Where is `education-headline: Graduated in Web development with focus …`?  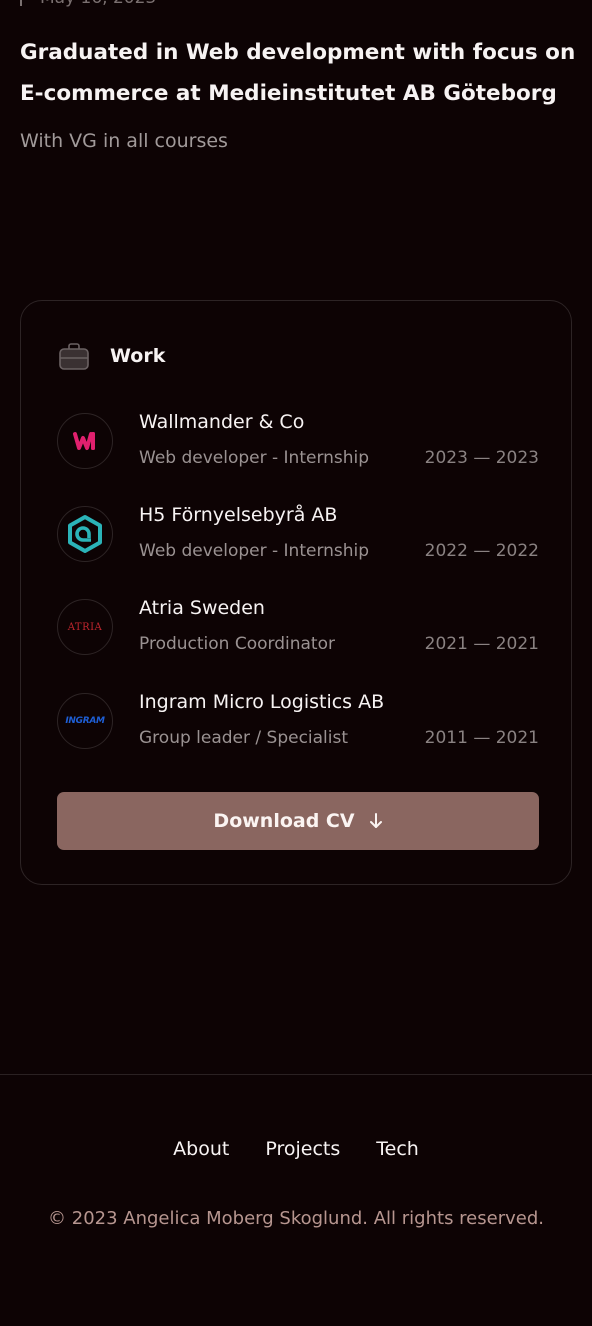
education-headline: Graduated in Web development with focus … is located at coordinates (298, 73).